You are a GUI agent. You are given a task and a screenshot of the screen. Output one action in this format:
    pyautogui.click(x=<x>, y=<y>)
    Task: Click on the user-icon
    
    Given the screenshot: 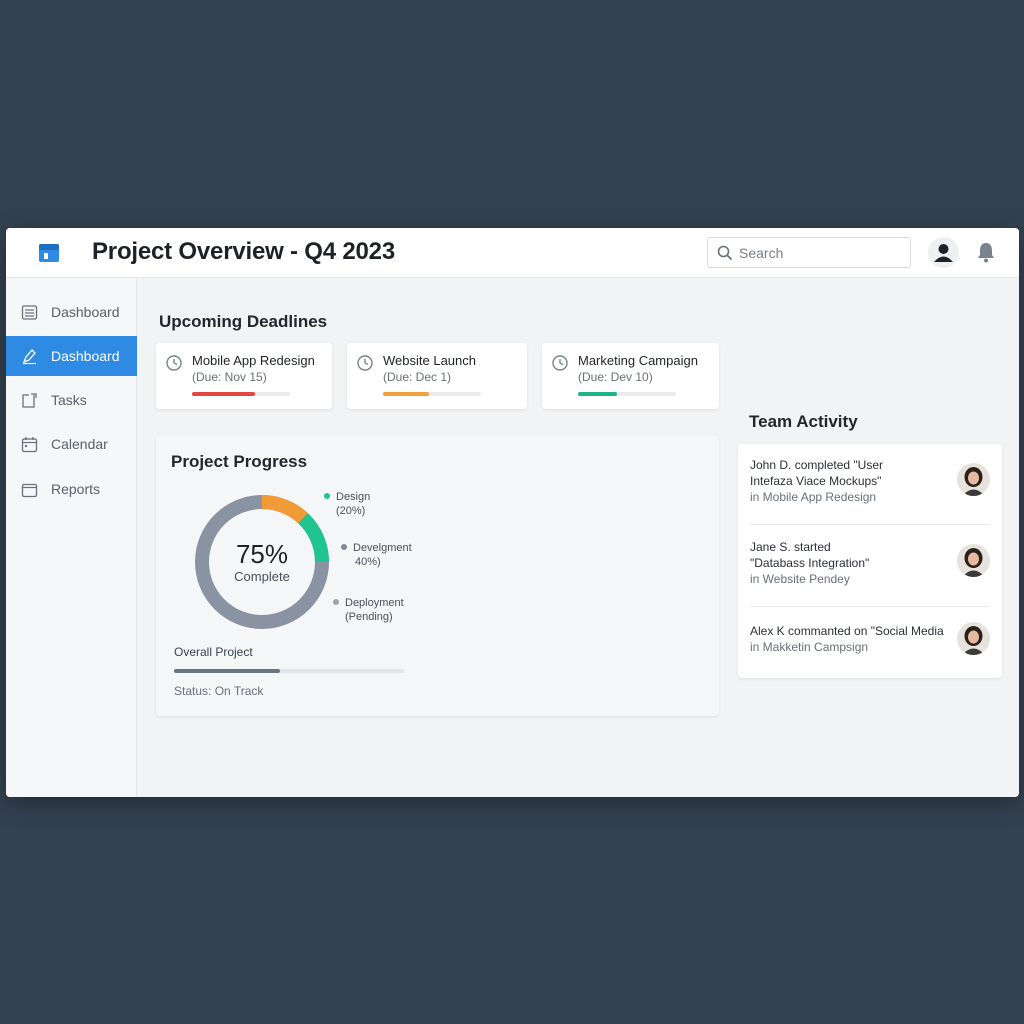 What is the action you would take?
    pyautogui.click(x=943, y=253)
    